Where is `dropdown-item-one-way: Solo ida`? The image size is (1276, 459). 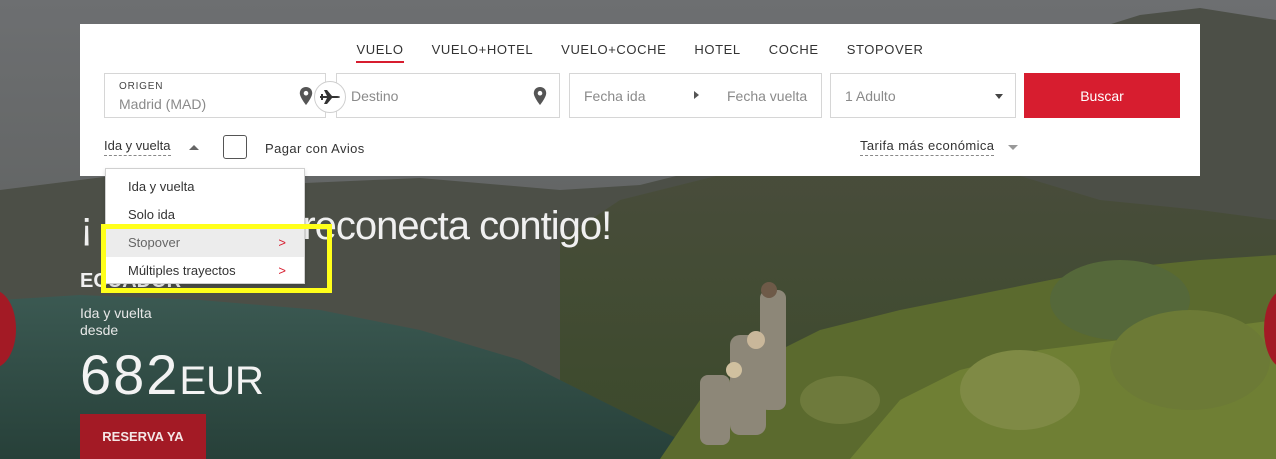
dropdown-item-one-way: Solo ida is located at coordinates (205, 215).